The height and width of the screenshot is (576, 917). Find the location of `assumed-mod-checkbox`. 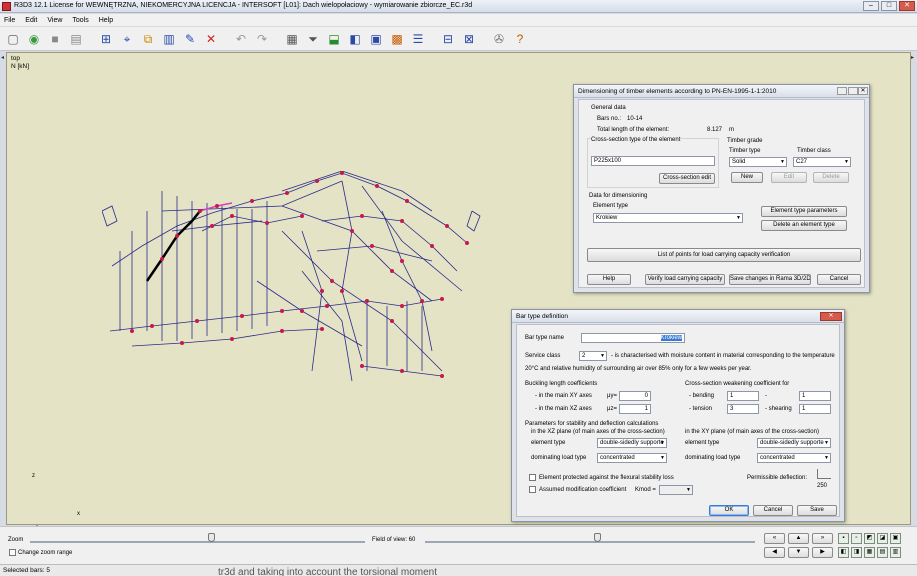

assumed-mod-checkbox is located at coordinates (532, 489).